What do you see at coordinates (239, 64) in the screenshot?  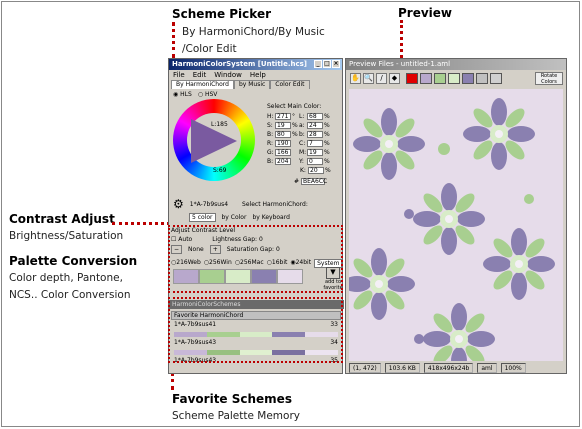 I see `app-title: HarmoniColorSystem [Untitle.hcs]` at bounding box center [239, 64].